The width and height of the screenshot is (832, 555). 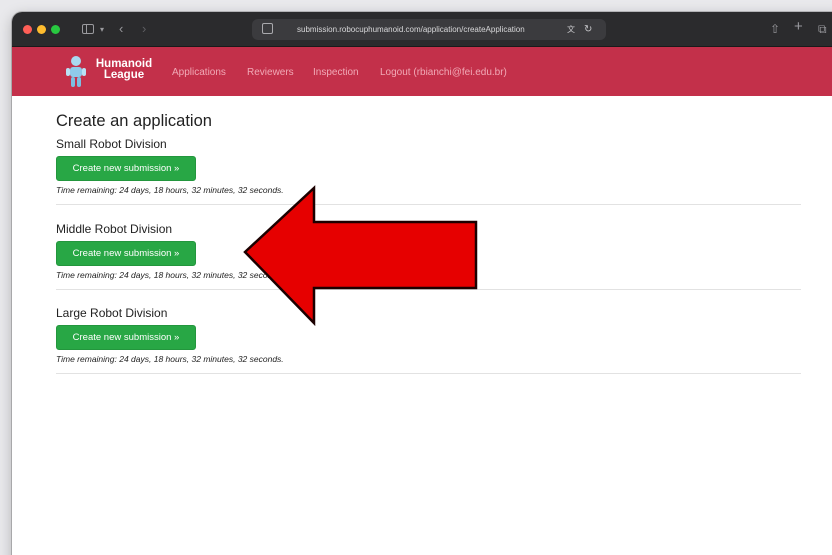 I want to click on nav-reviewers: Reviewers, so click(x=270, y=72).